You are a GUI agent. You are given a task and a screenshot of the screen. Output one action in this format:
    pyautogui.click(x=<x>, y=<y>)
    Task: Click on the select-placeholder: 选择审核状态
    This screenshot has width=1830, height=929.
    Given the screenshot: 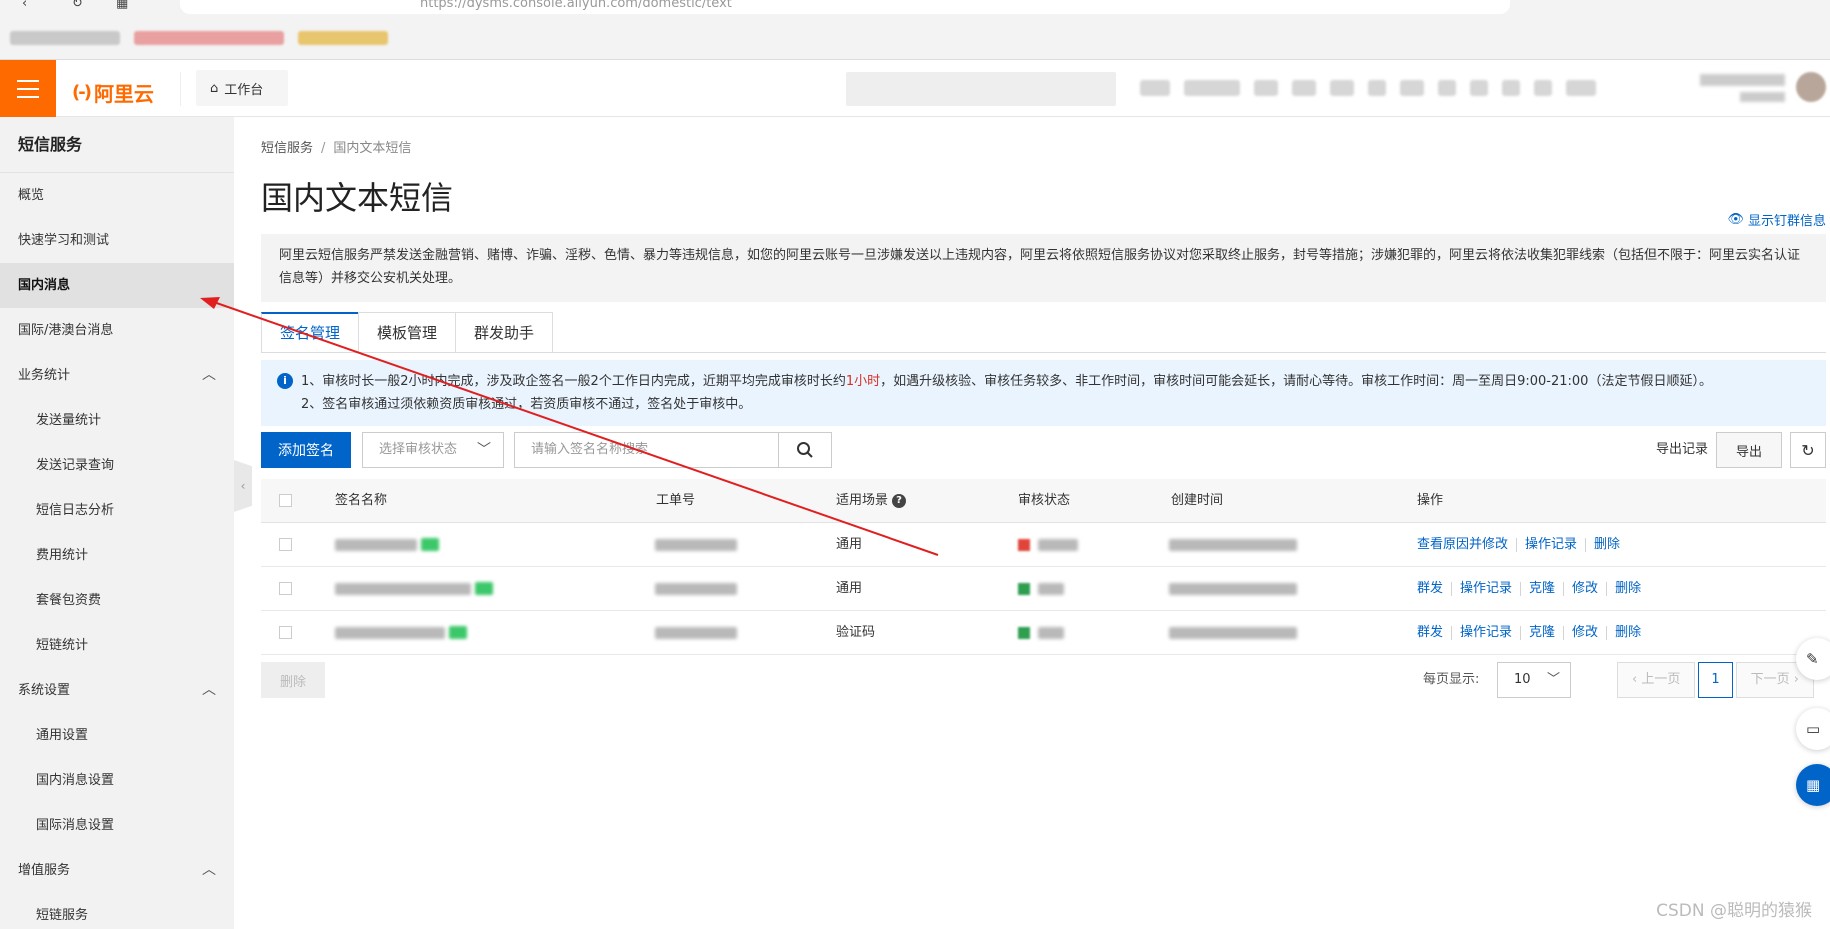 What is the action you would take?
    pyautogui.click(x=418, y=449)
    